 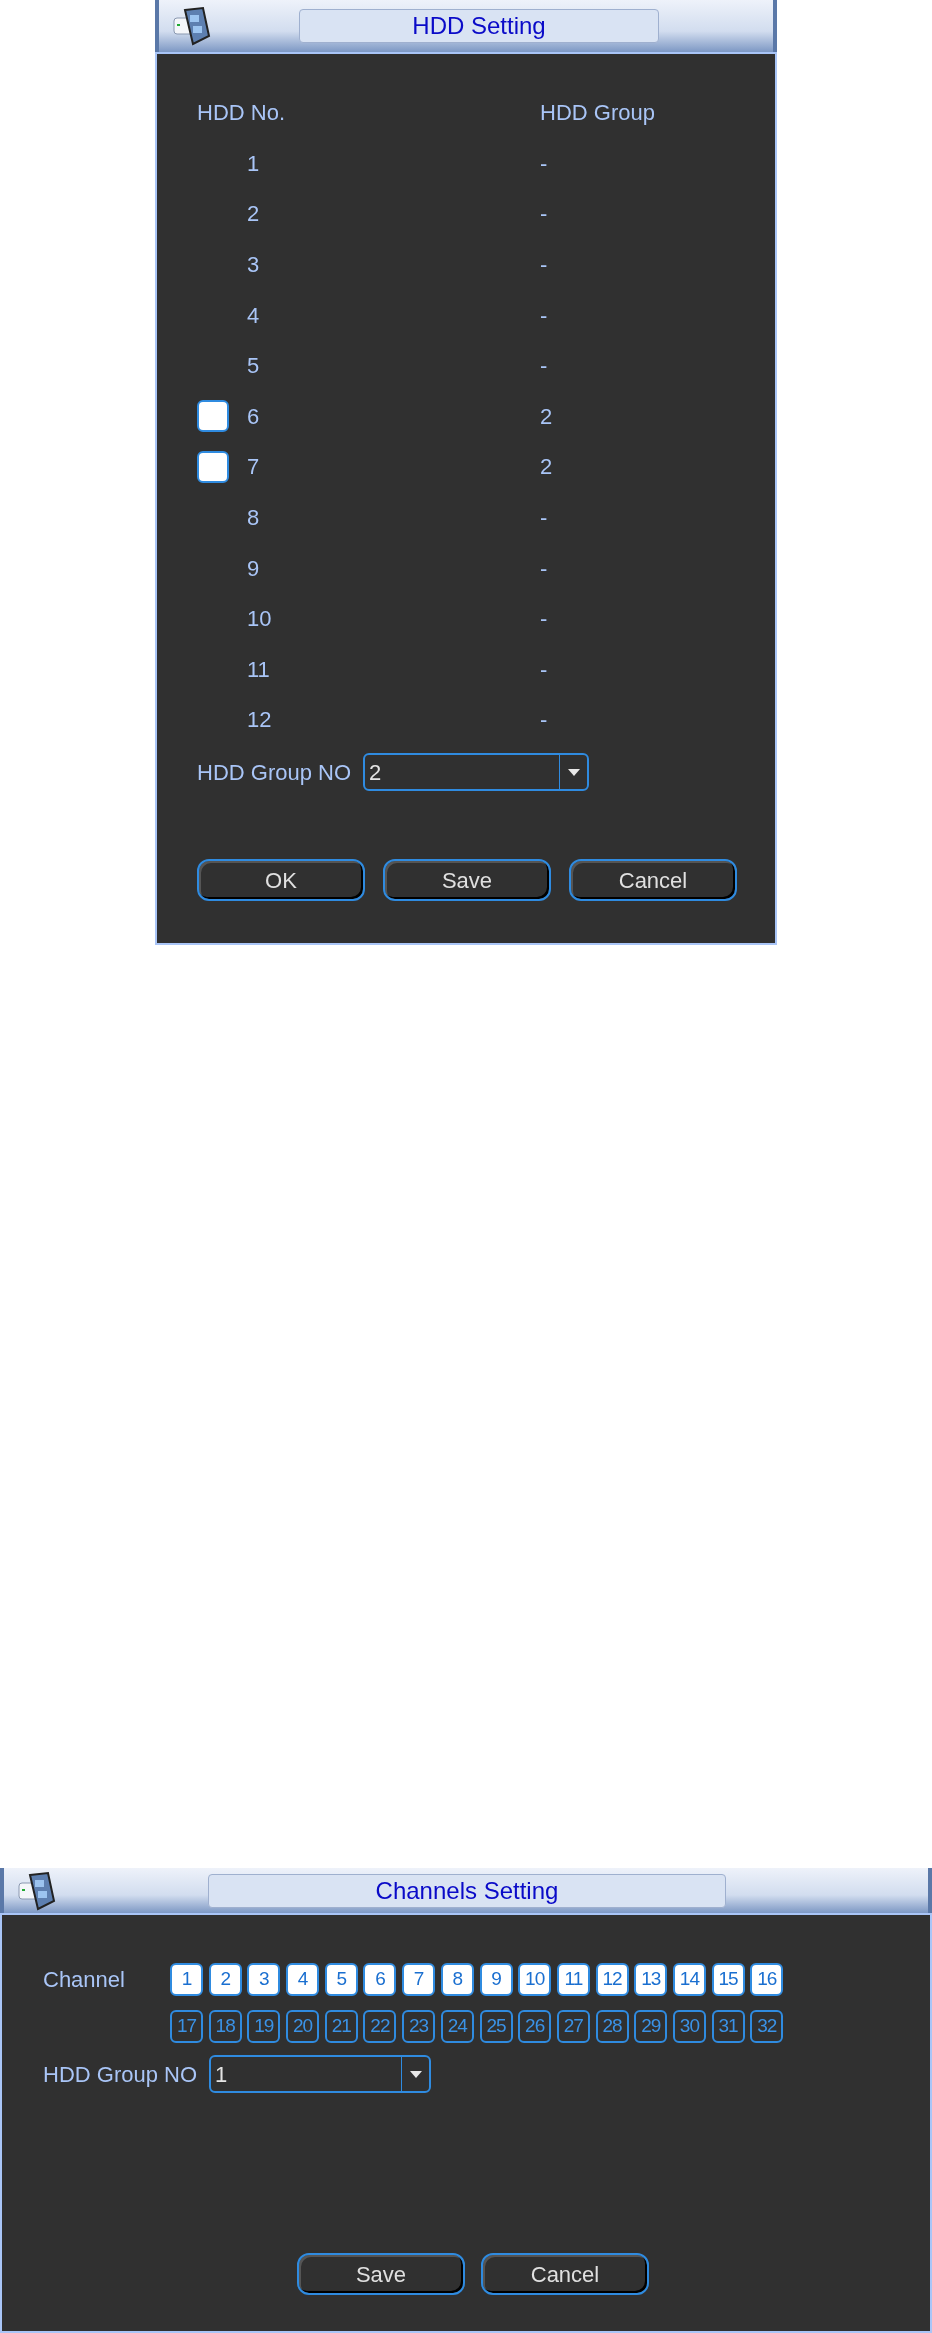 I want to click on hdd-number: 1, so click(x=254, y=163).